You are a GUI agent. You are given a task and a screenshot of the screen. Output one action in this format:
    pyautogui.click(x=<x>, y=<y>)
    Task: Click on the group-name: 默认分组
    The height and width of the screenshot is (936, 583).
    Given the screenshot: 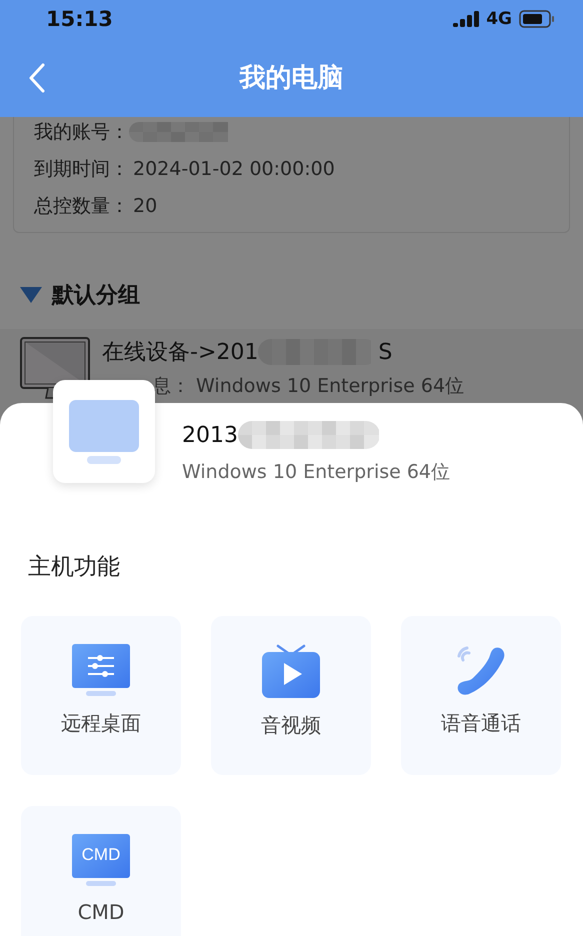 What is the action you would take?
    pyautogui.click(x=96, y=296)
    